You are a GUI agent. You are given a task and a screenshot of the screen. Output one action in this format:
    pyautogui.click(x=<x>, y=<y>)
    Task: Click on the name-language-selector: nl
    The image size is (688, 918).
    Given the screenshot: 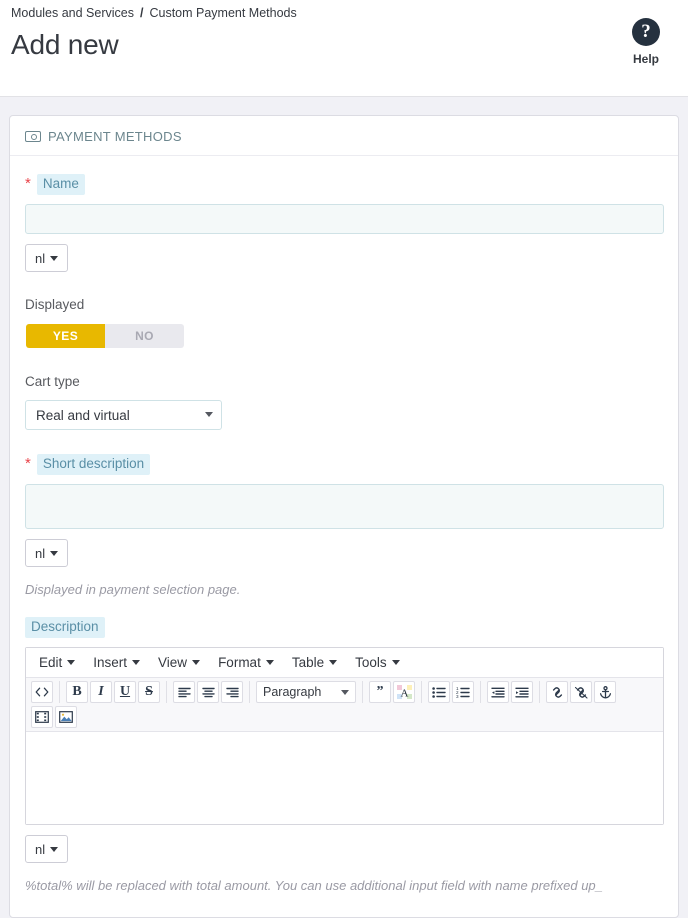 What is the action you would take?
    pyautogui.click(x=47, y=258)
    